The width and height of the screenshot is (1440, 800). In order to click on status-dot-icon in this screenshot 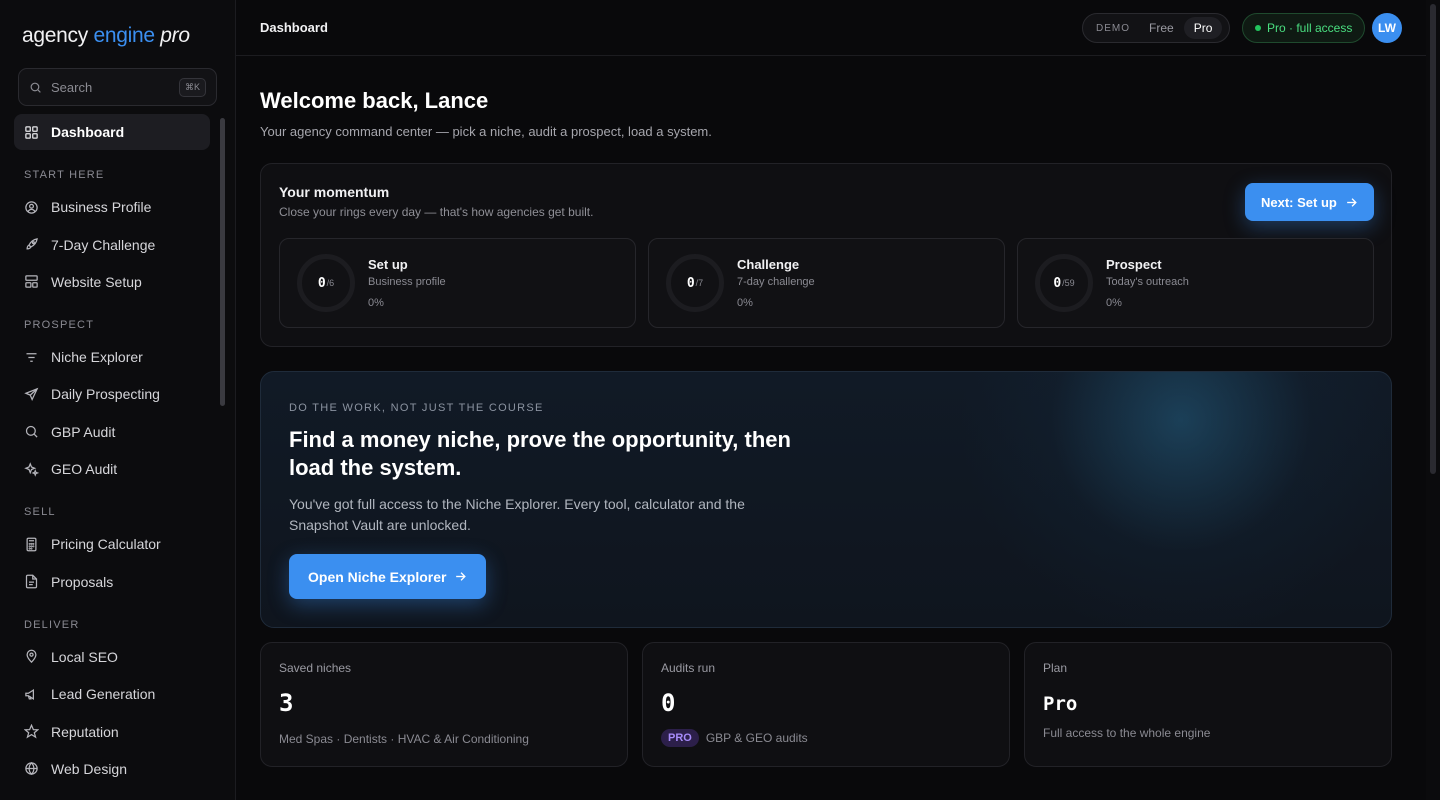, I will do `click(1258, 28)`.